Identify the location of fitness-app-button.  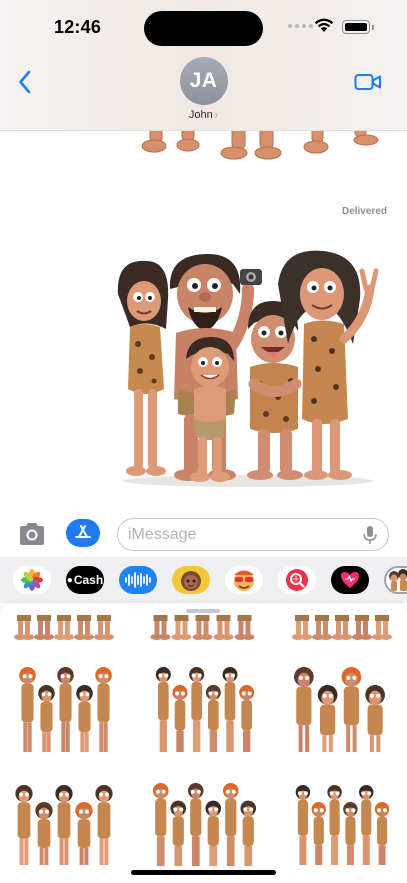
(350, 580).